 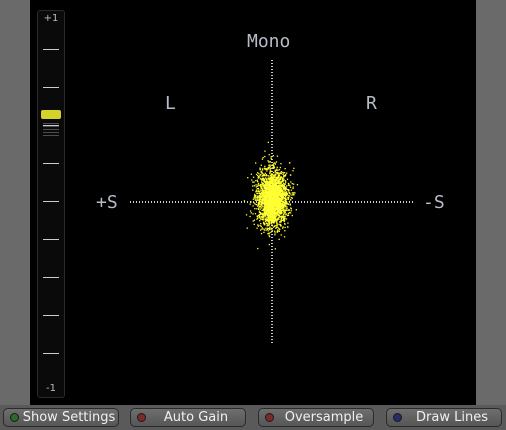 What do you see at coordinates (324, 417) in the screenshot?
I see `oversample-label: Oversample` at bounding box center [324, 417].